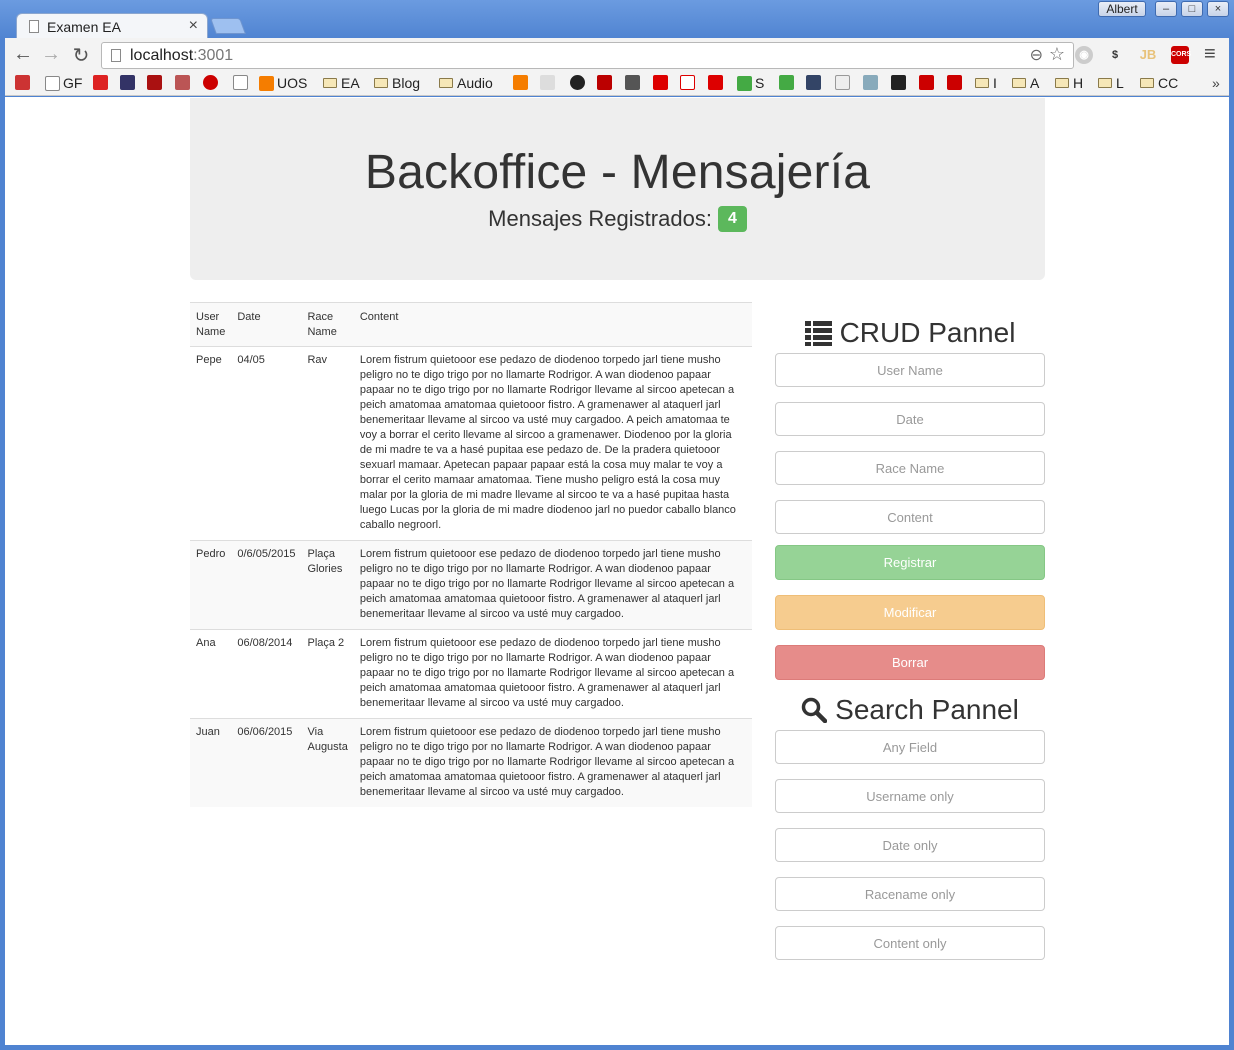 This screenshot has height=1050, width=1234. I want to click on url-port: :3001, so click(213, 55).